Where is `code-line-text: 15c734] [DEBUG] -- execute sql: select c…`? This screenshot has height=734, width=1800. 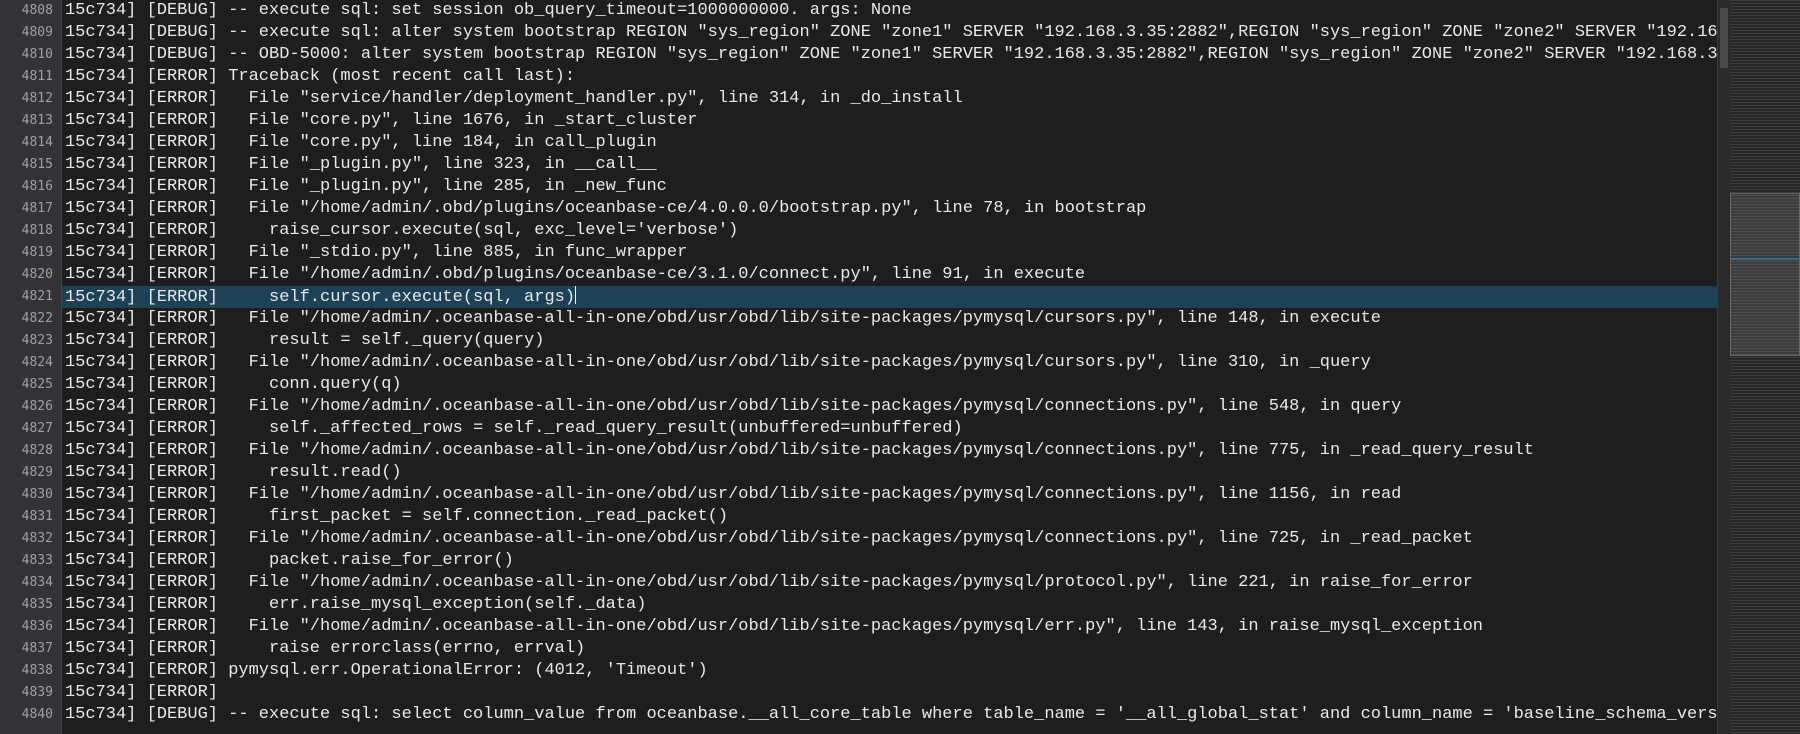
code-line-text: 15c734] [DEBUG] -- execute sql: select c… is located at coordinates (891, 714).